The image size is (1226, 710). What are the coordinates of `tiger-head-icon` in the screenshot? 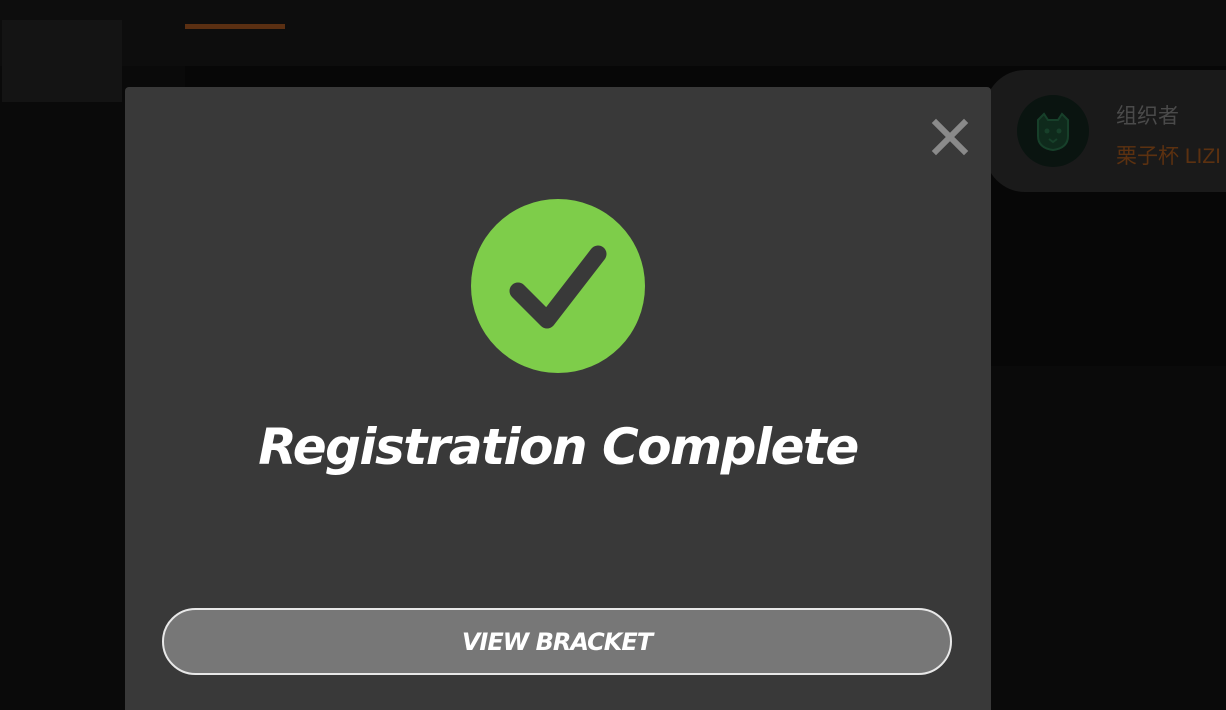 It's located at (1053, 132).